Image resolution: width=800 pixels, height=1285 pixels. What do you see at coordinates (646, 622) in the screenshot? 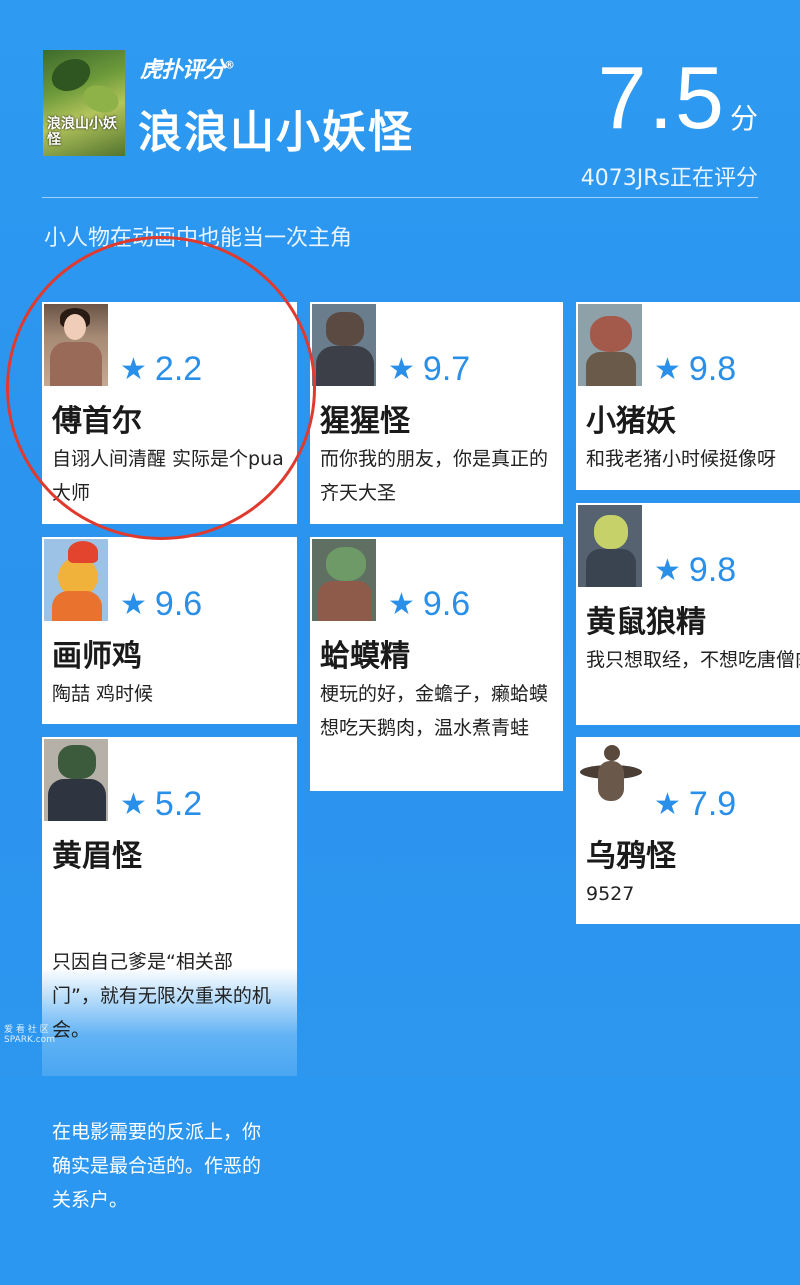
I see `character-name: 黄鼠狼精` at bounding box center [646, 622].